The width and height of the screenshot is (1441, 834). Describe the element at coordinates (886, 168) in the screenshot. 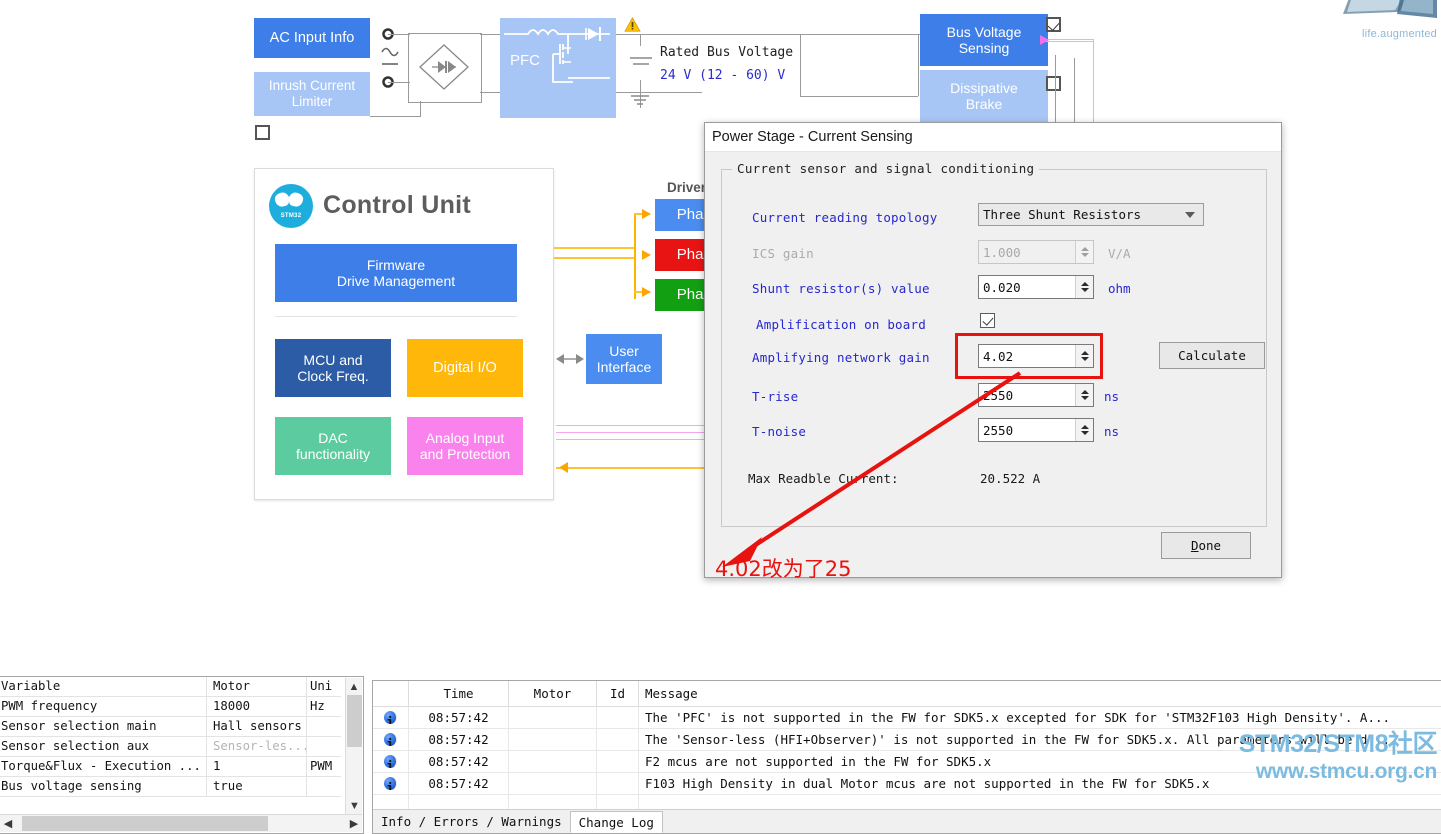

I see `group-legend: Current sensor and signal conditioning` at that location.